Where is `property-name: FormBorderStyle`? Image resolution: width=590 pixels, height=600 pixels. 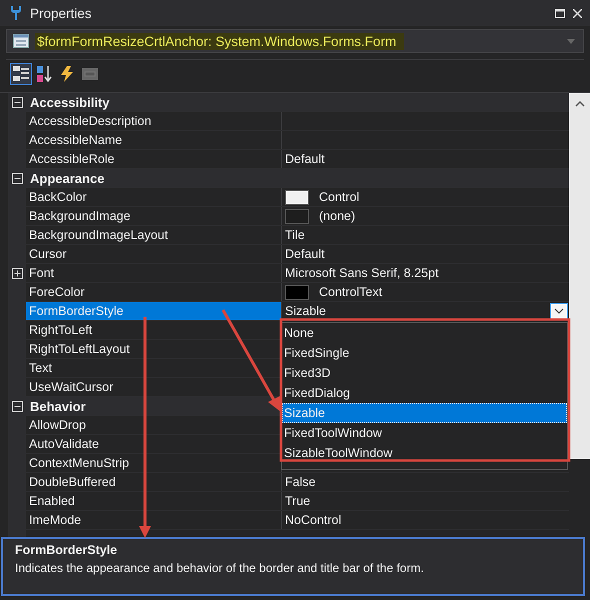
property-name: FormBorderStyle is located at coordinates (154, 311).